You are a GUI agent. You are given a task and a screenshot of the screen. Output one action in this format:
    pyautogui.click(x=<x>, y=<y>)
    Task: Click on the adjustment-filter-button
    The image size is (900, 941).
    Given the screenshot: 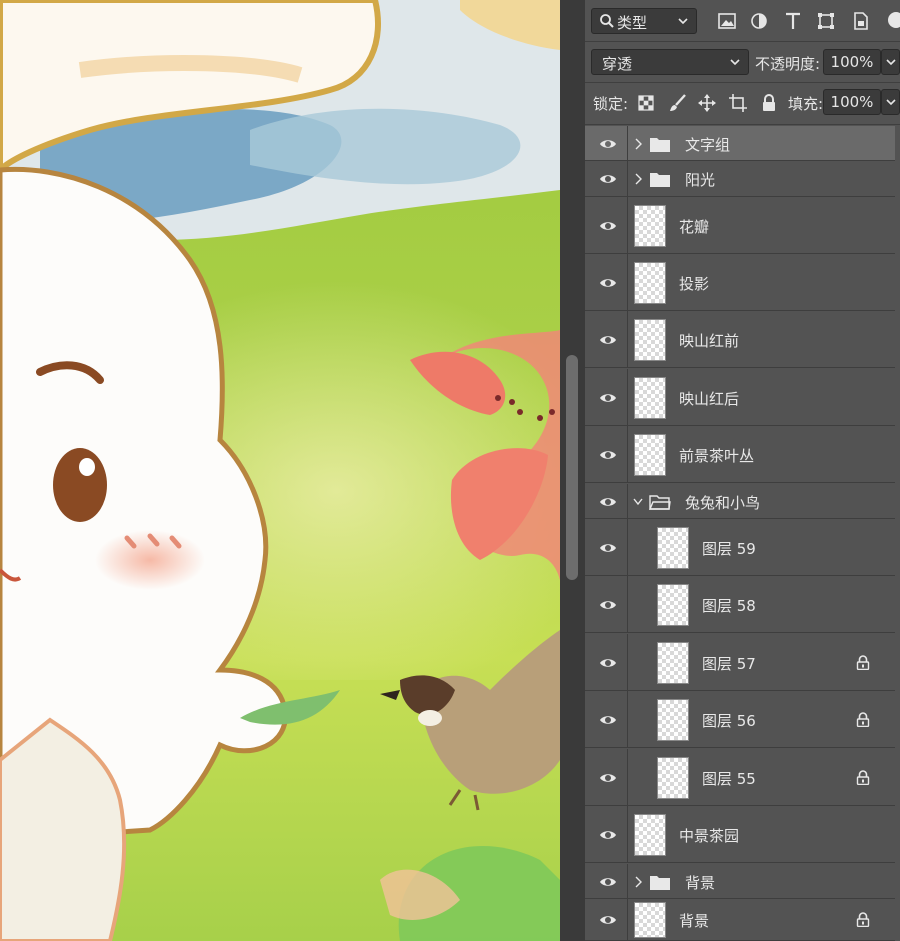 What is the action you would take?
    pyautogui.click(x=759, y=21)
    